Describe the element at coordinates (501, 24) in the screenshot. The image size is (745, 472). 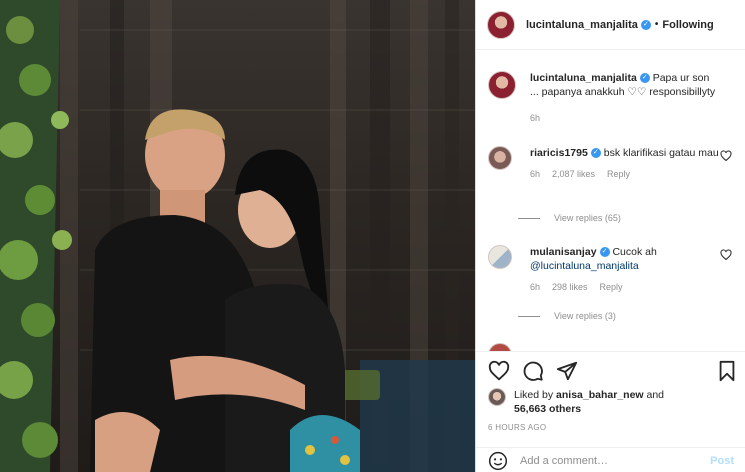
I see `author-avatar` at that location.